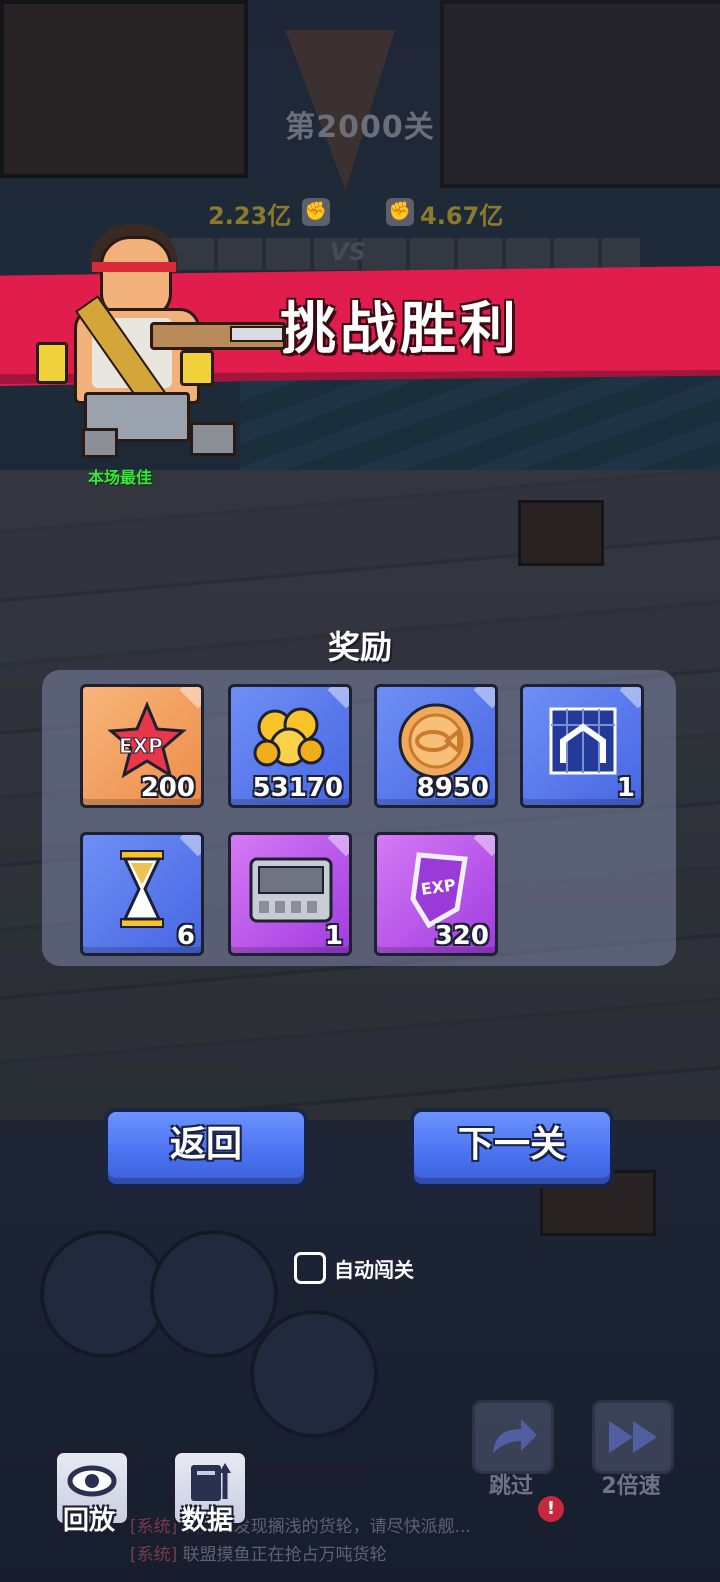 This screenshot has width=720, height=1582. I want to click on reward-qty: 200, so click(167, 788).